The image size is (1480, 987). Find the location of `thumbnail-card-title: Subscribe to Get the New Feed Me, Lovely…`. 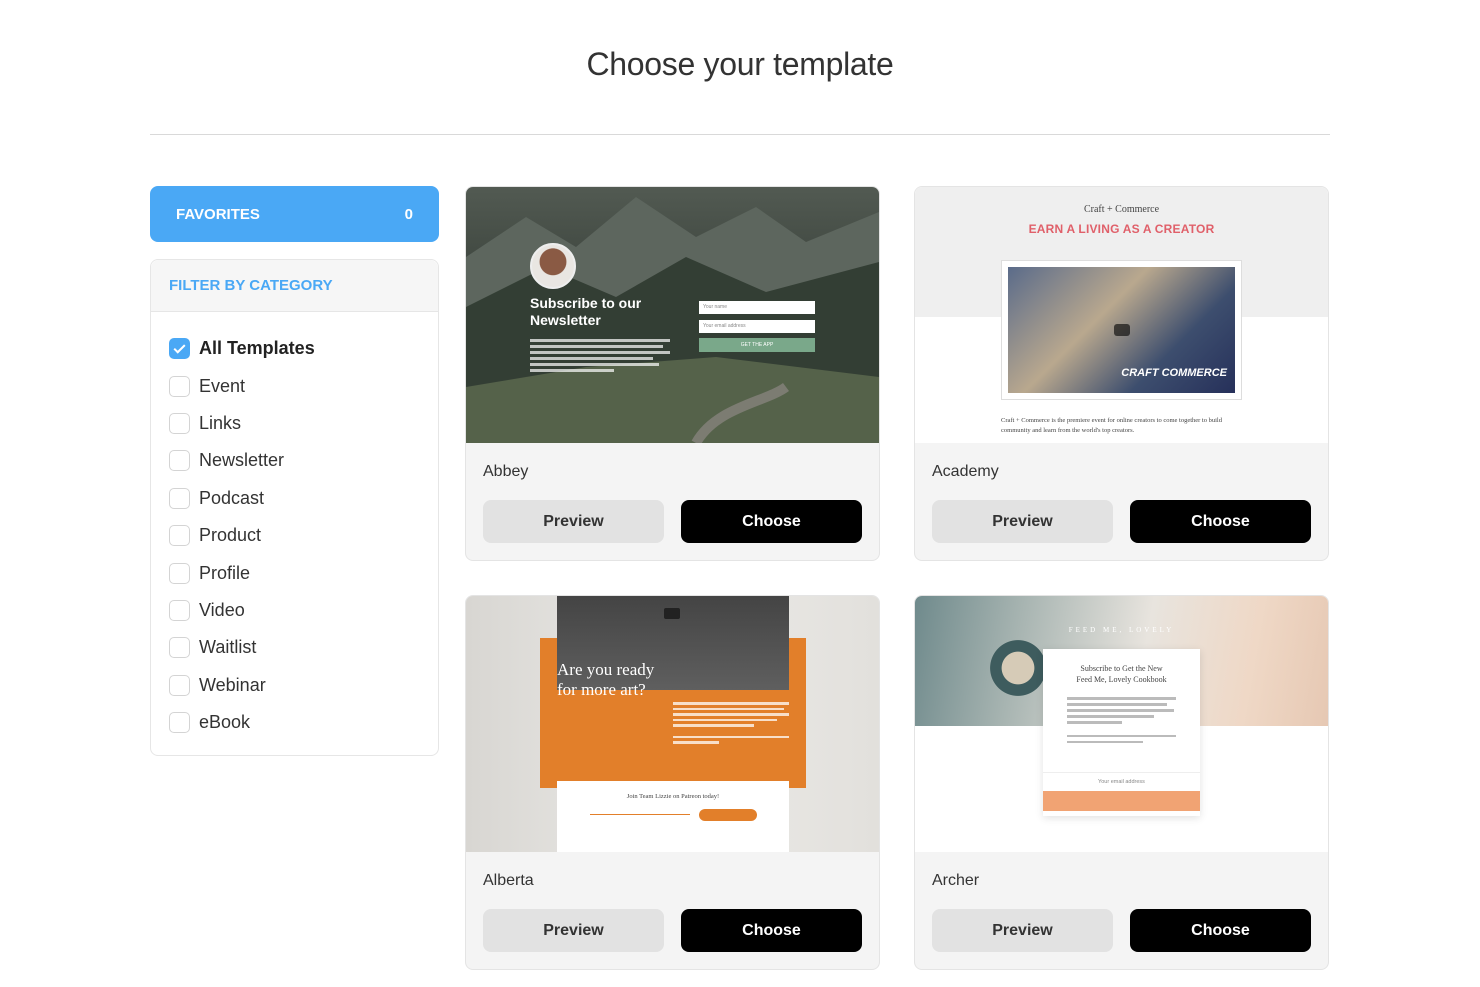

thumbnail-card-title: Subscribe to Get the New Feed Me, Lovely… is located at coordinates (1121, 674).